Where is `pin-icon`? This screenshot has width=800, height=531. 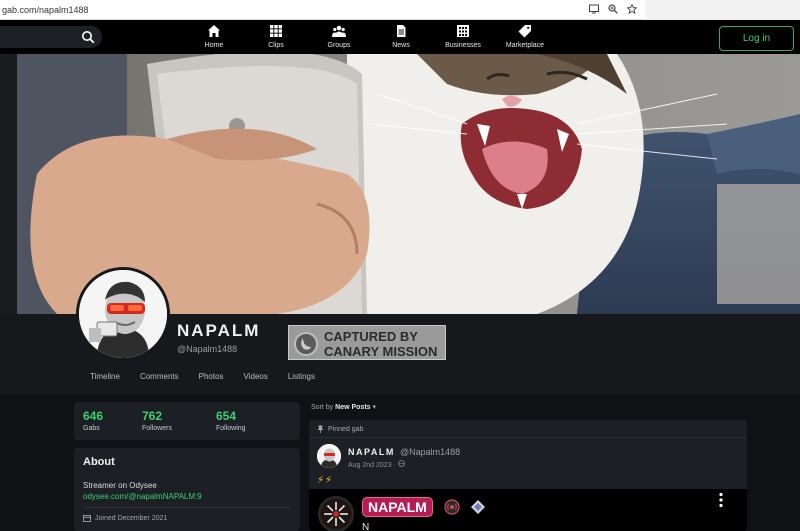 pin-icon is located at coordinates (320, 429).